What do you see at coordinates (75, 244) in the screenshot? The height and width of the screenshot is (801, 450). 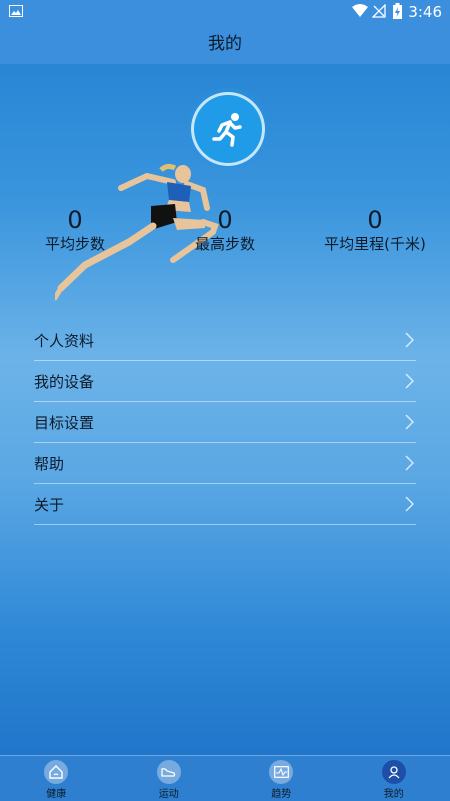 I see `stat-label: 平均步数` at bounding box center [75, 244].